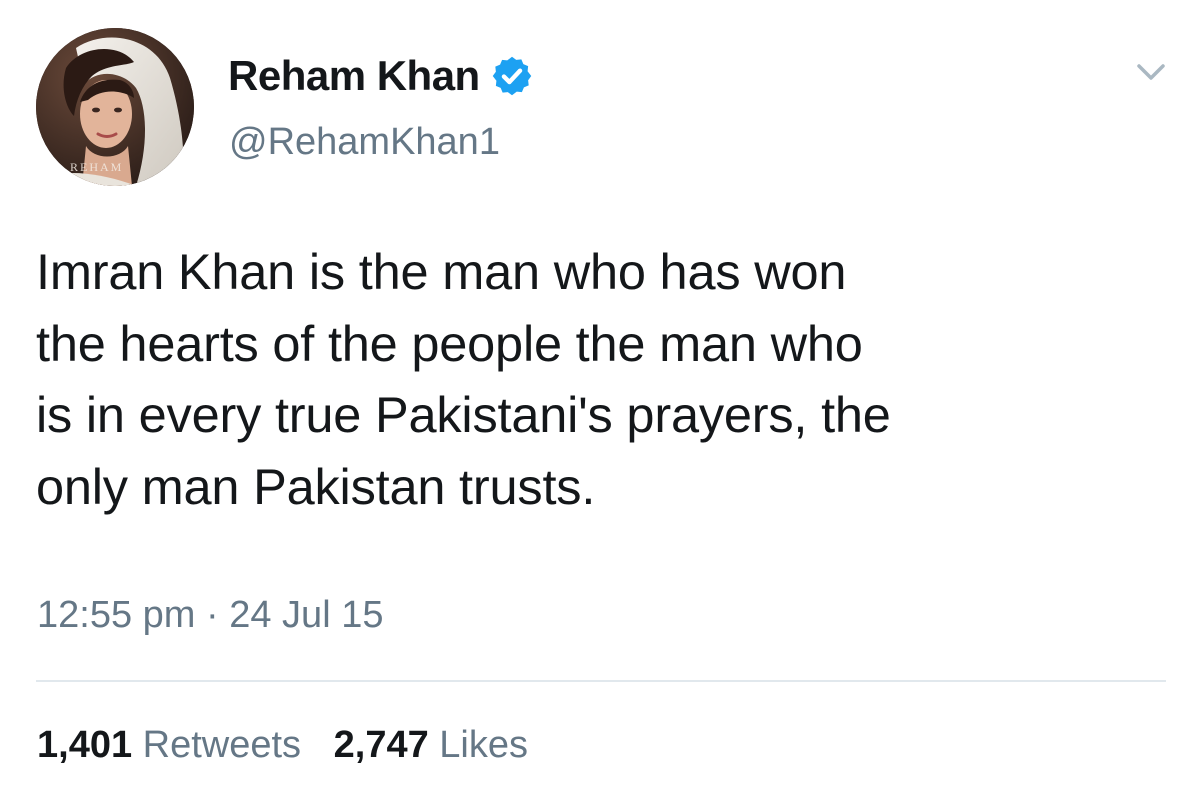 This screenshot has width=1200, height=799. I want to click on tweet-timestamp: 12:55 pm · 24 Jul 15, so click(210, 615).